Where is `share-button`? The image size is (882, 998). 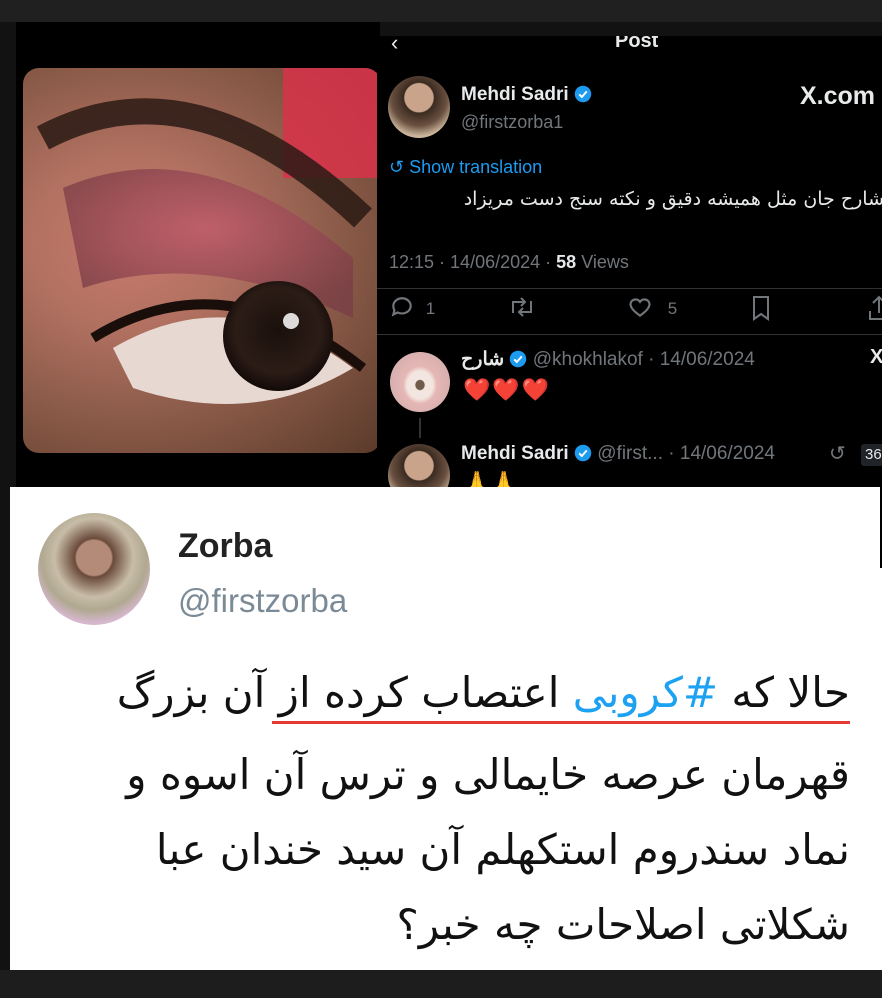
share-button is located at coordinates (874, 310).